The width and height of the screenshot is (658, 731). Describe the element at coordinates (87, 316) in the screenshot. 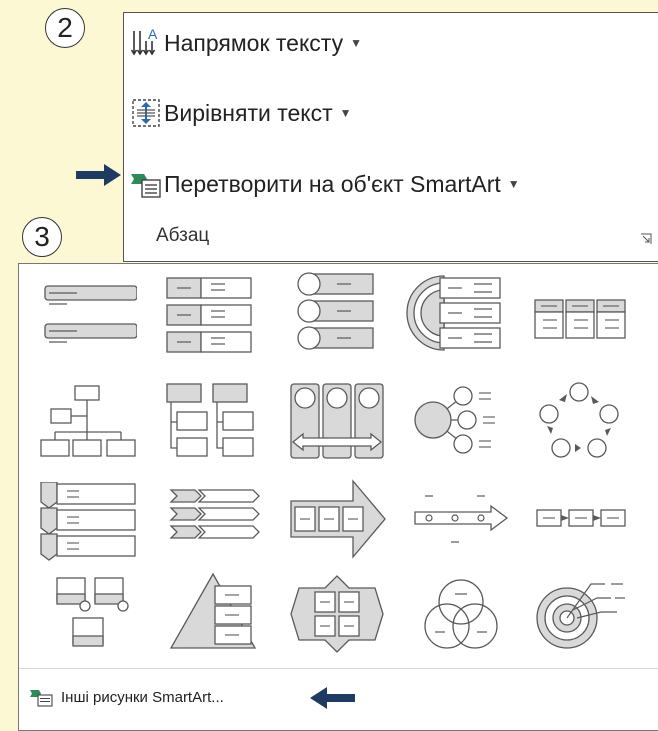

I see `smartart-layout-basic-block-list` at that location.